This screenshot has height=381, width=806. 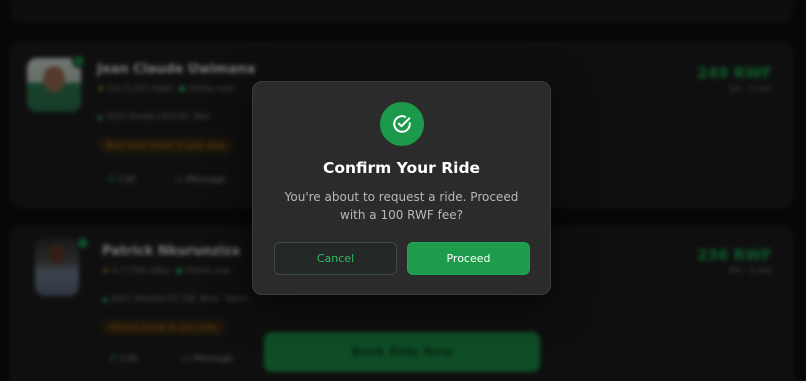 I want to click on cancel-button: Cancel, so click(x=335, y=258).